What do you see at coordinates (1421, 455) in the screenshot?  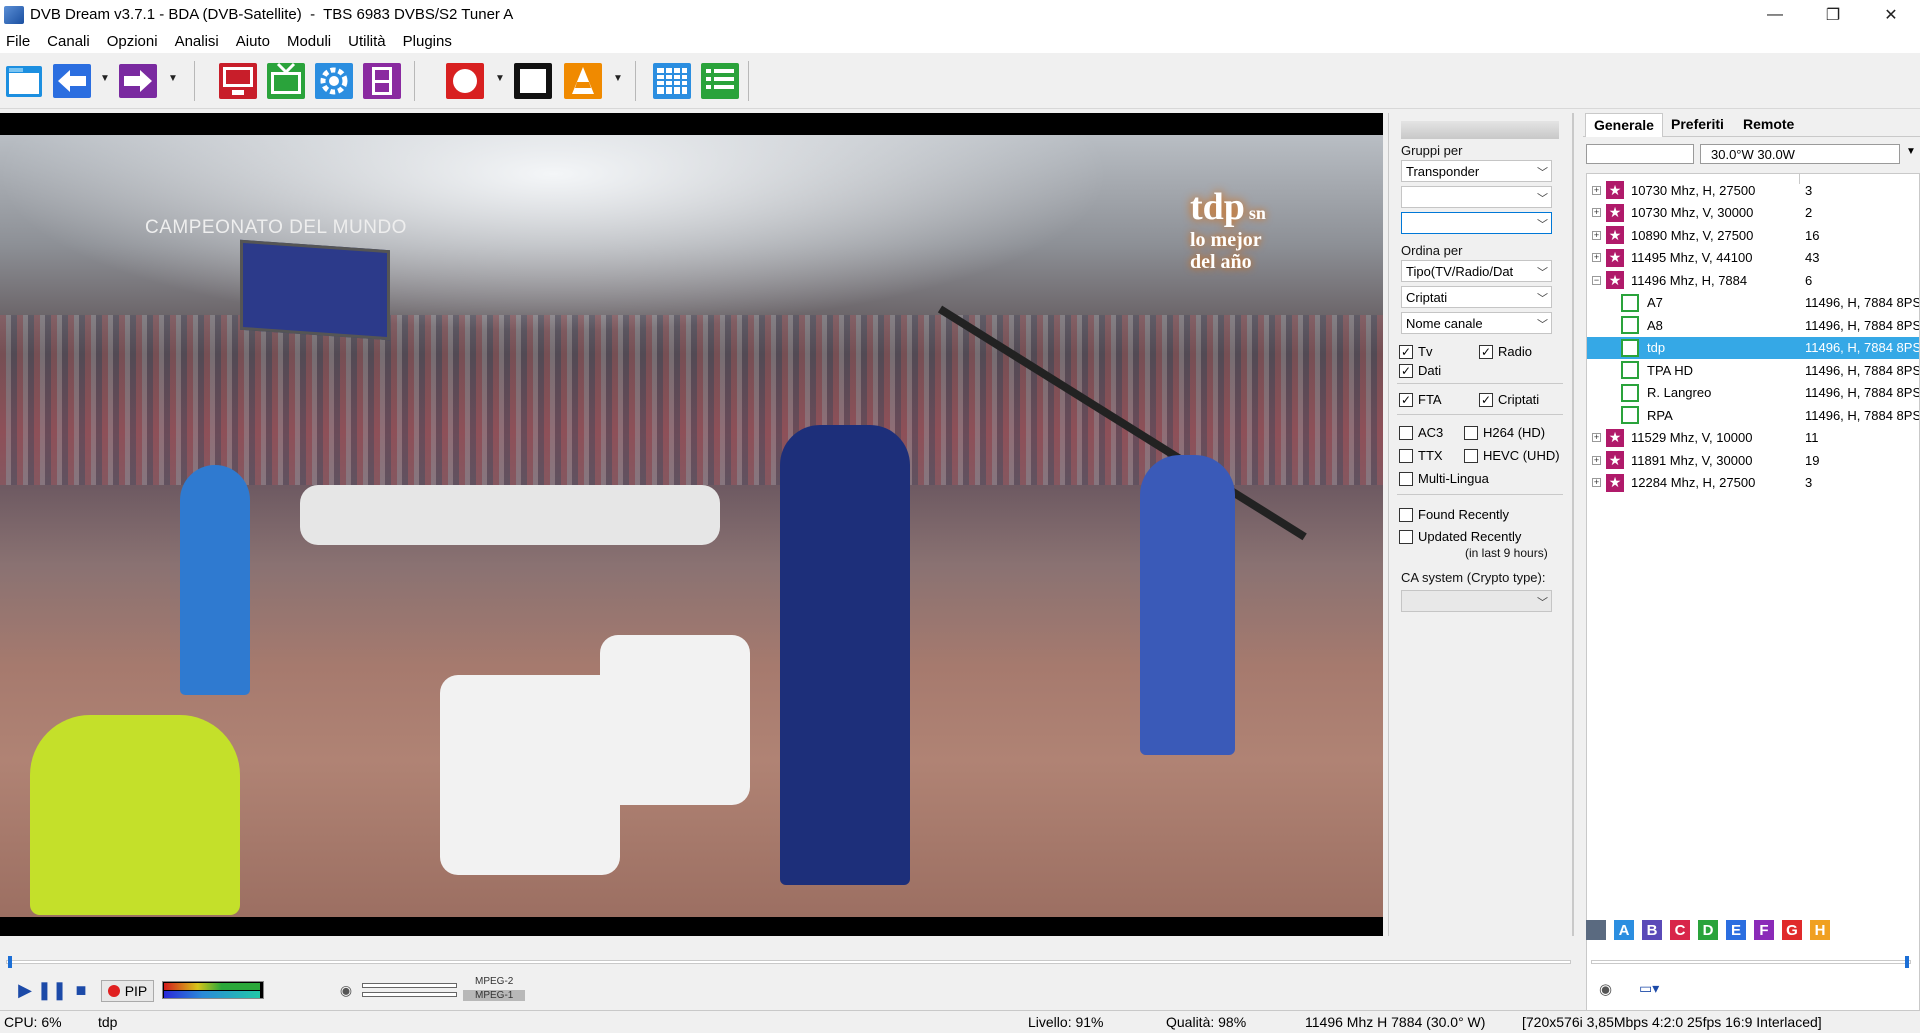 I see `ttx-checkbox: TTX` at bounding box center [1421, 455].